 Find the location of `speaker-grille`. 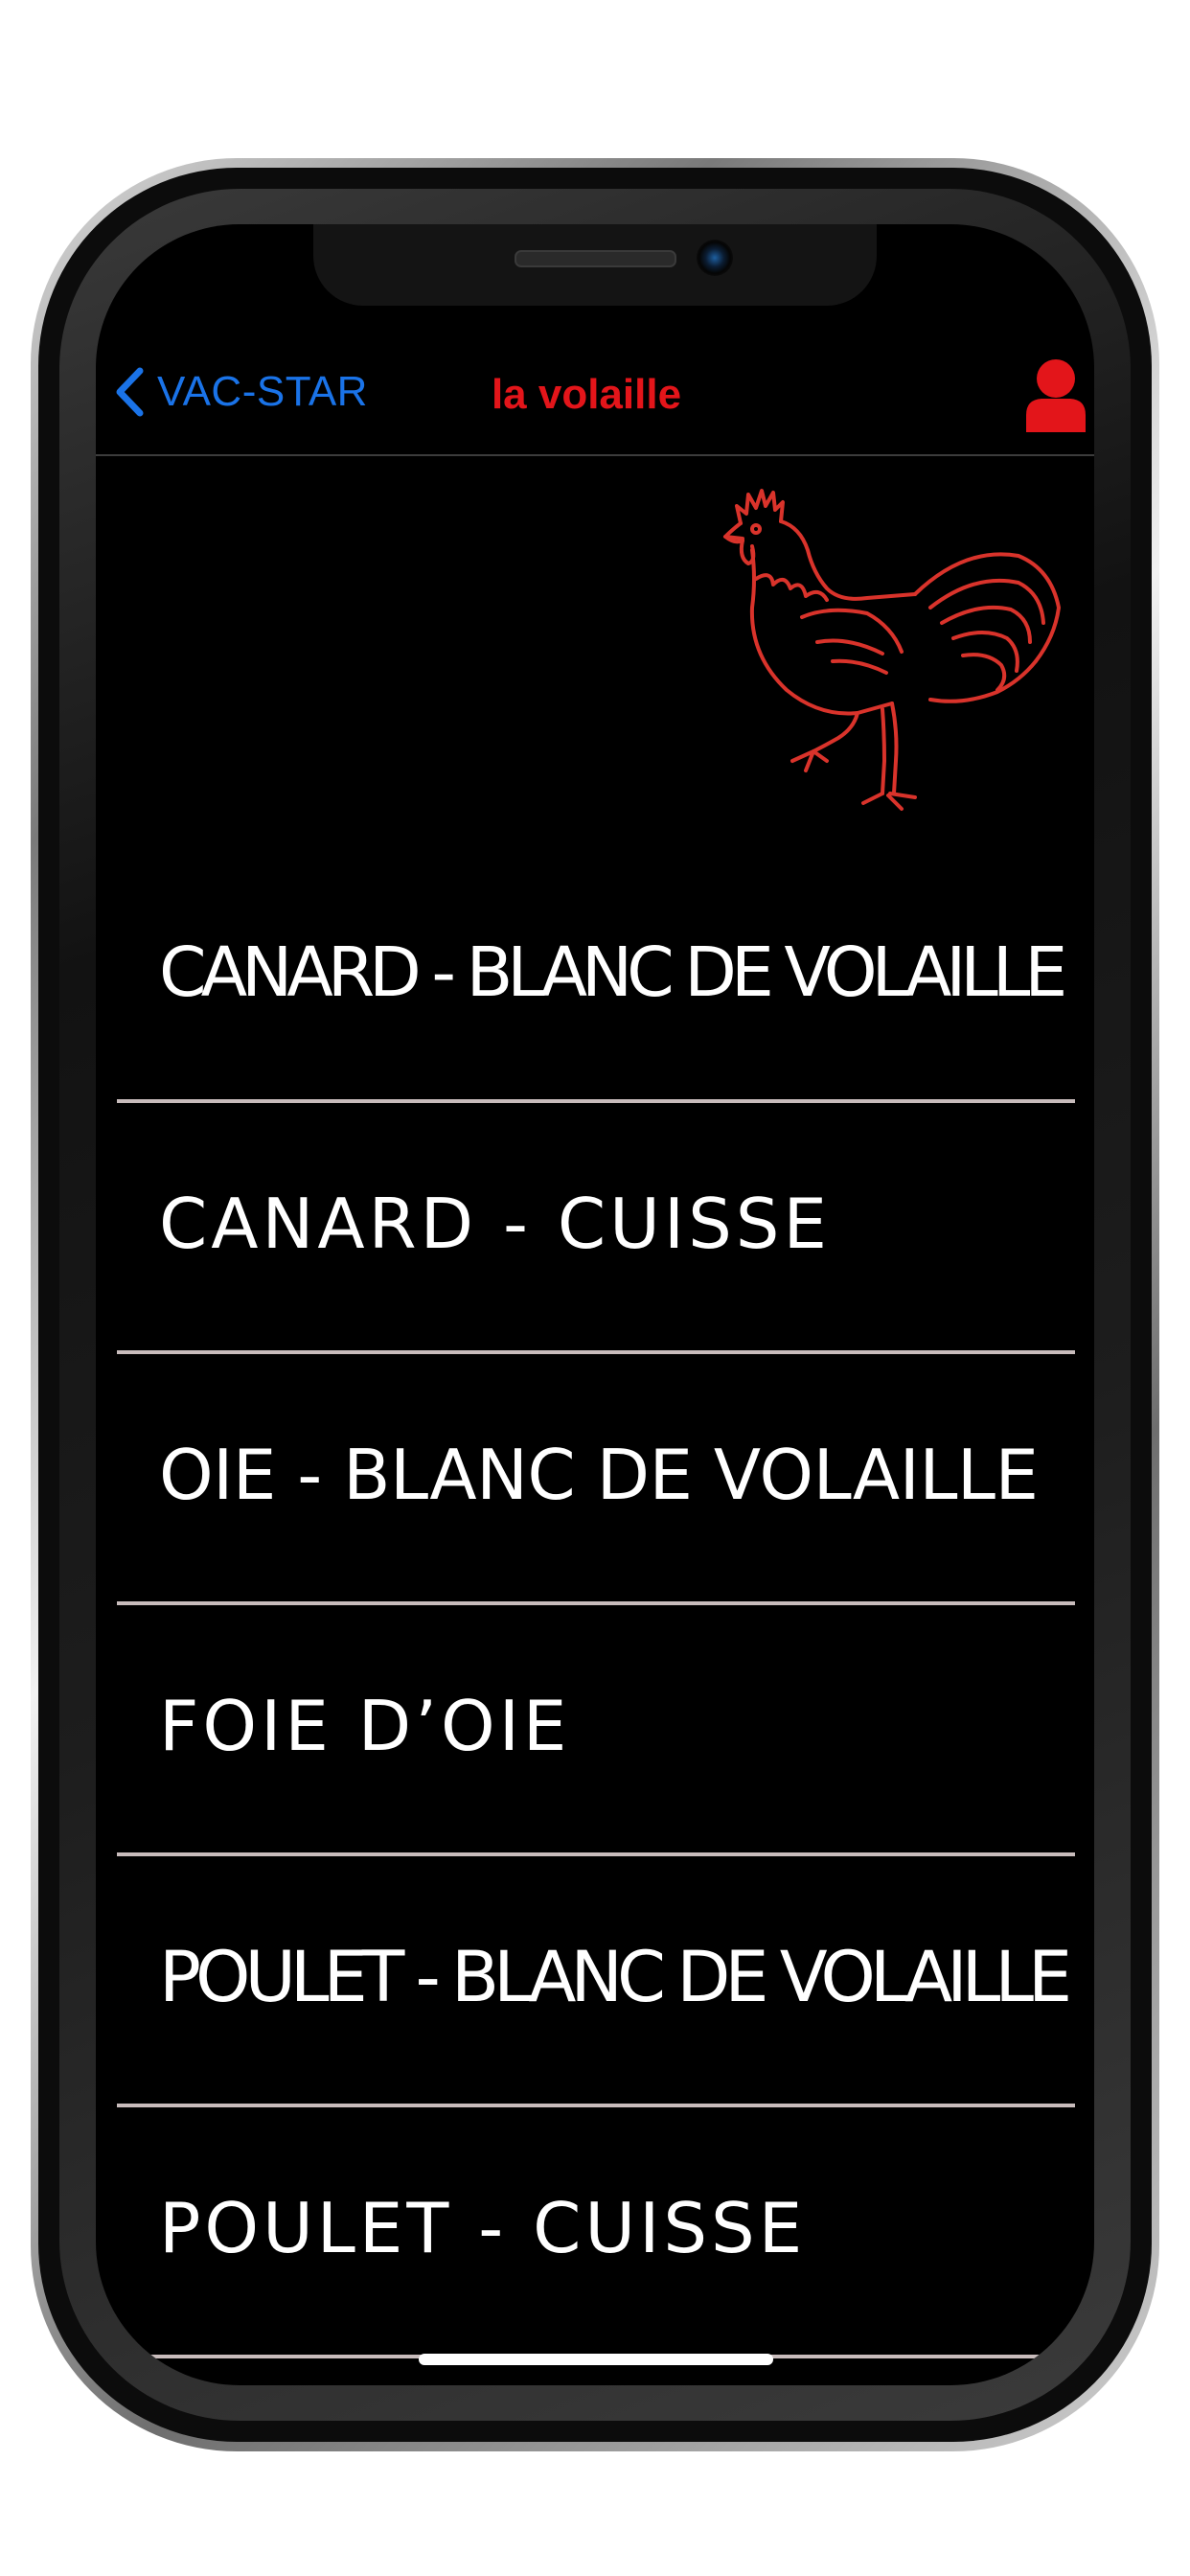

speaker-grille is located at coordinates (595, 258).